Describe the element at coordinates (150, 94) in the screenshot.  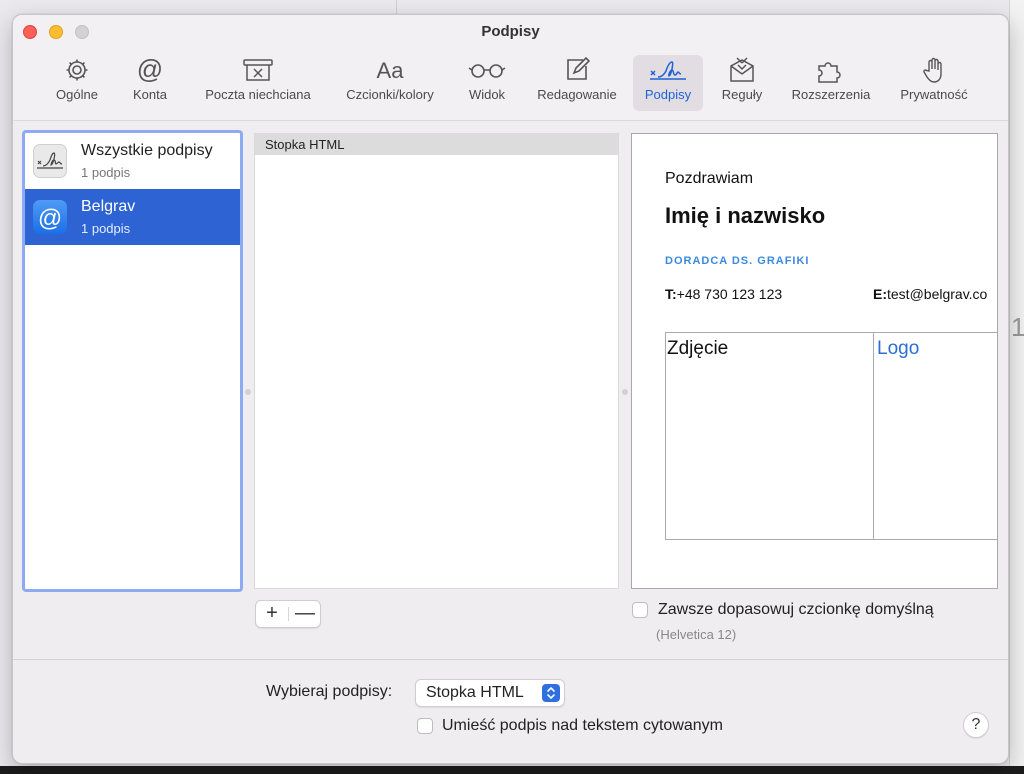
I see `tab-label: Konta` at that location.